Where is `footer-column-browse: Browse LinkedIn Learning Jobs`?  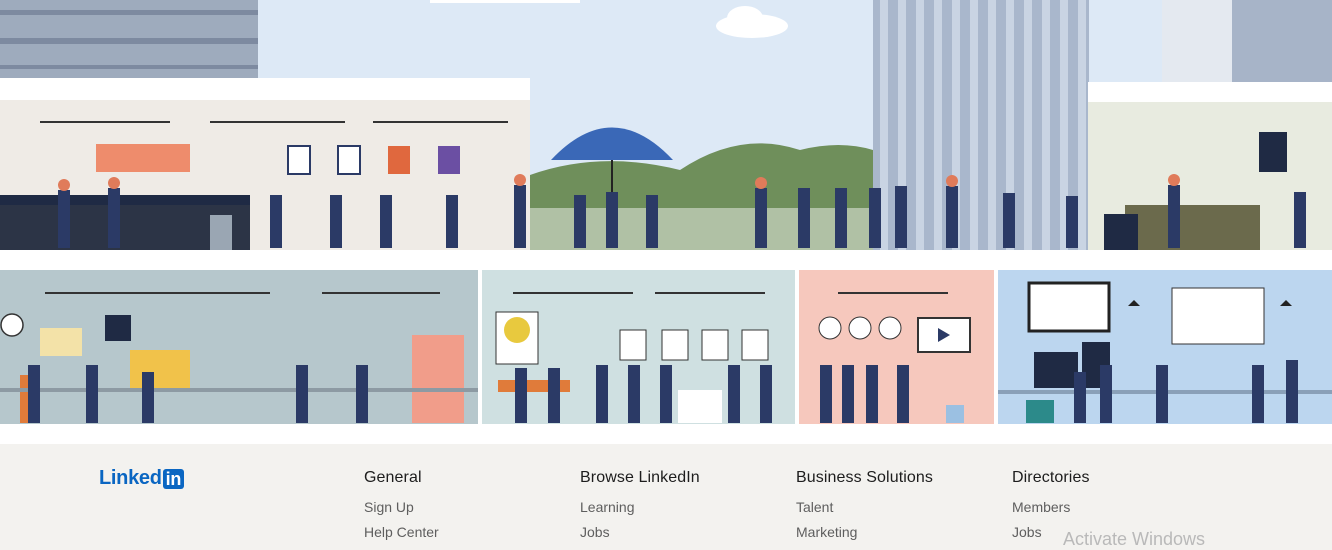
footer-column-browse: Browse LinkedIn Learning Jobs is located at coordinates (640, 509).